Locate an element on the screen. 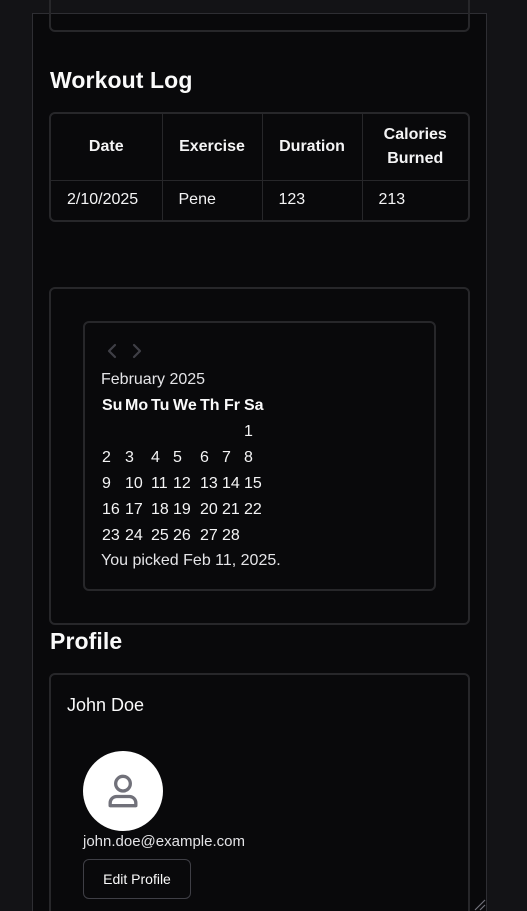 The width and height of the screenshot is (527, 911). calendar-day-20: 20 is located at coordinates (209, 510).